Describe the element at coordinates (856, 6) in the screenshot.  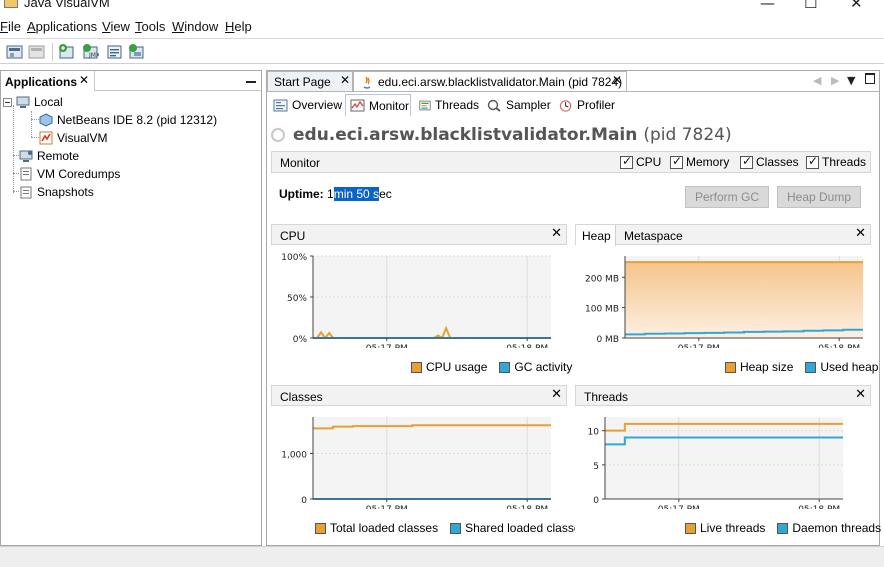
I see `close-button: ✕` at that location.